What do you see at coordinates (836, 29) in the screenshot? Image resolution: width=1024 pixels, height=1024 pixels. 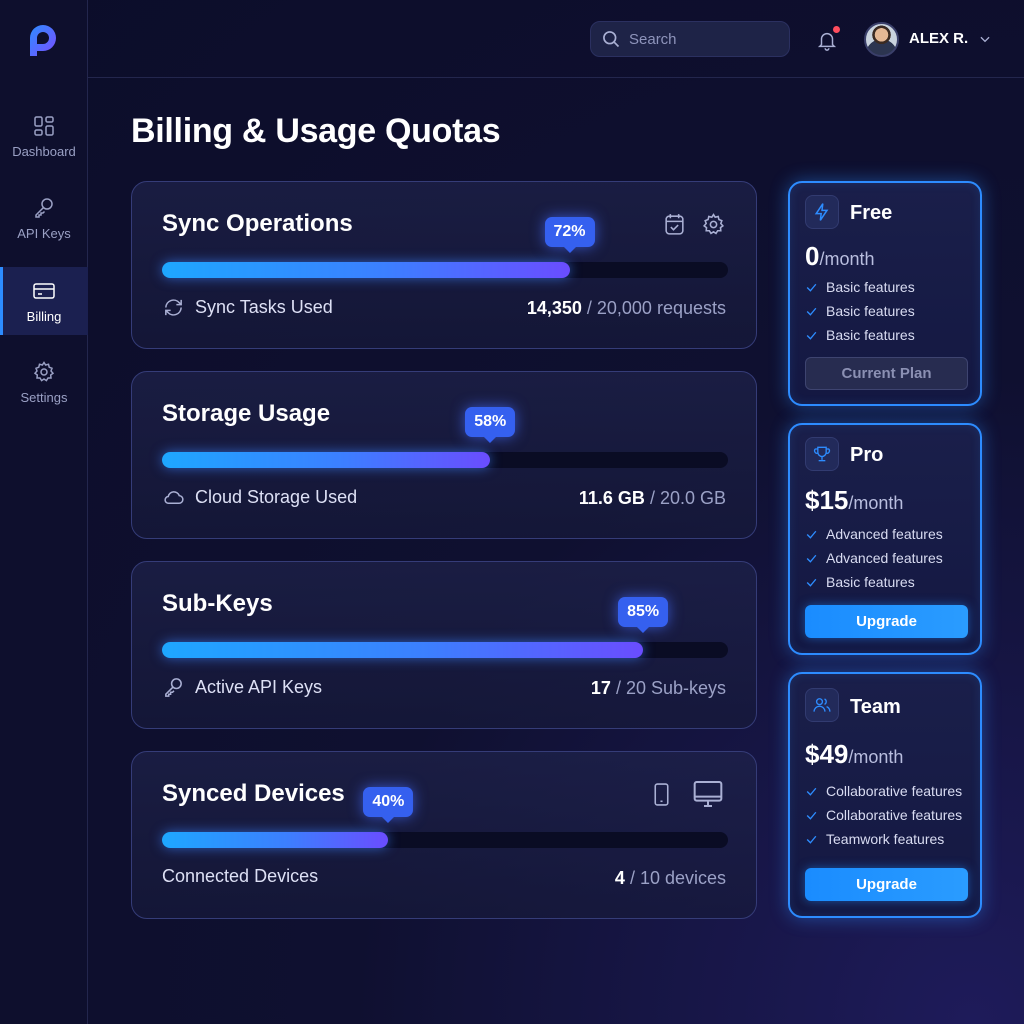 I see `notification-dot` at bounding box center [836, 29].